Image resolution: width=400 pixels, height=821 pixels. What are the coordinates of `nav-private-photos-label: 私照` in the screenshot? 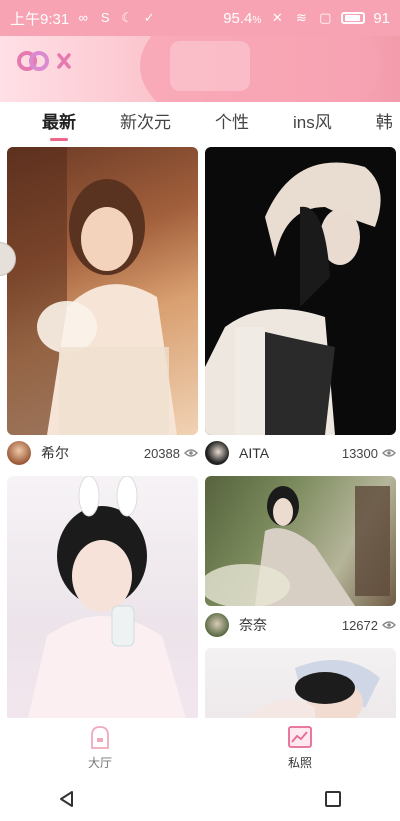 It's located at (299, 763).